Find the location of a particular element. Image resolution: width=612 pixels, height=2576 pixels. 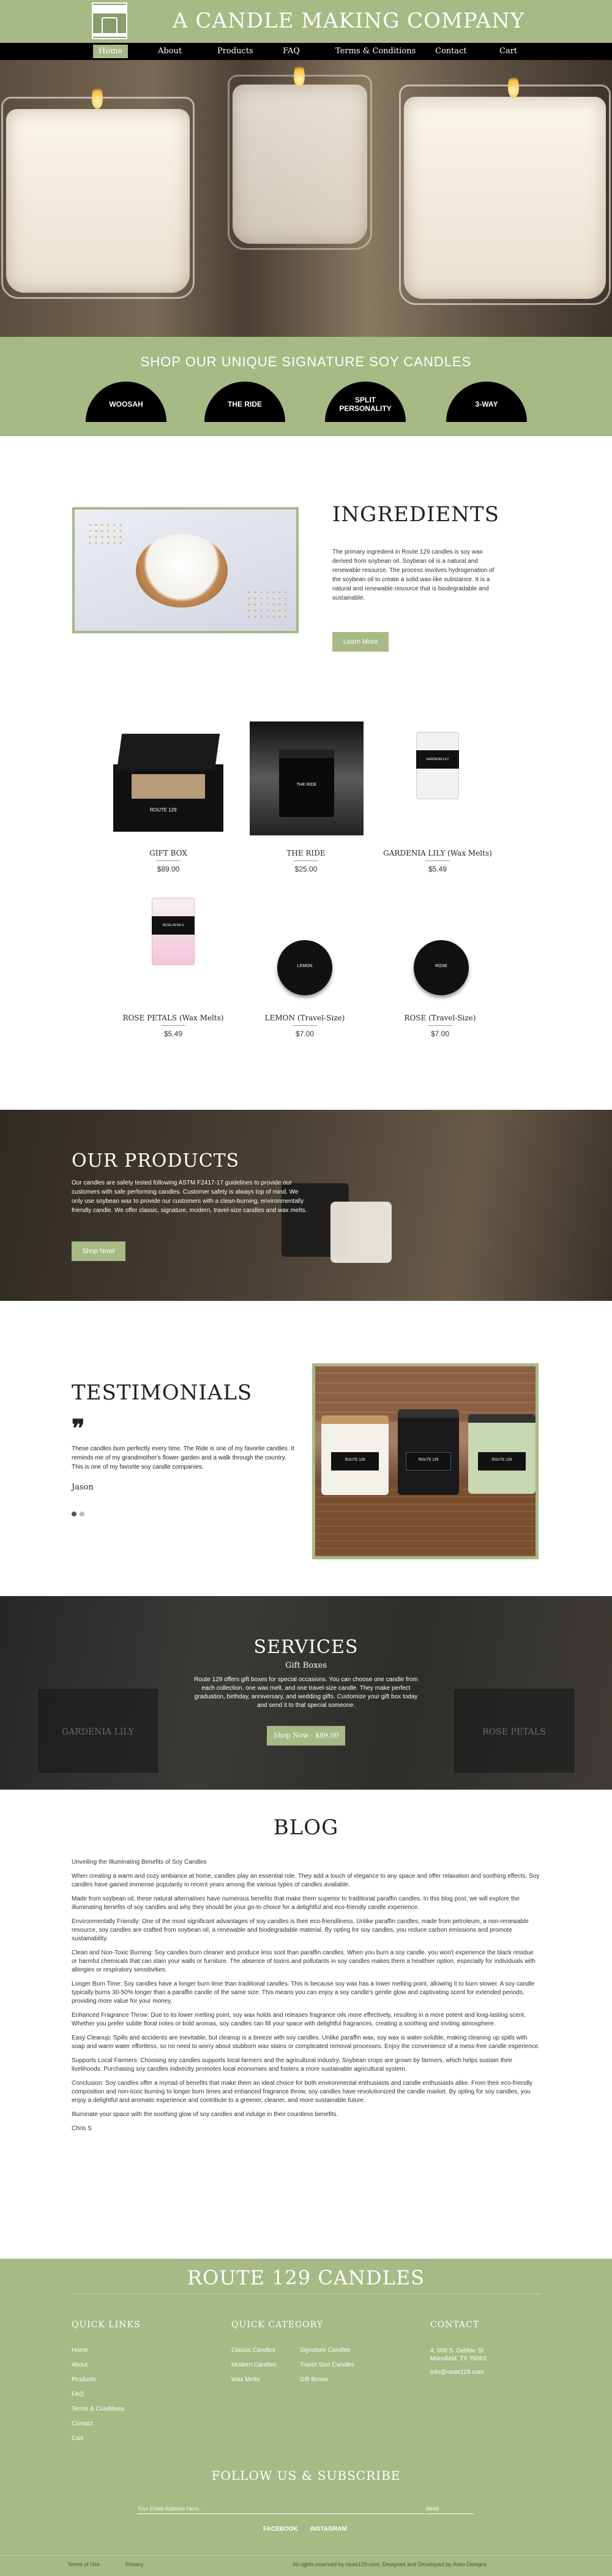

product-name: ROSE (Travel-Size) is located at coordinates (440, 1018).